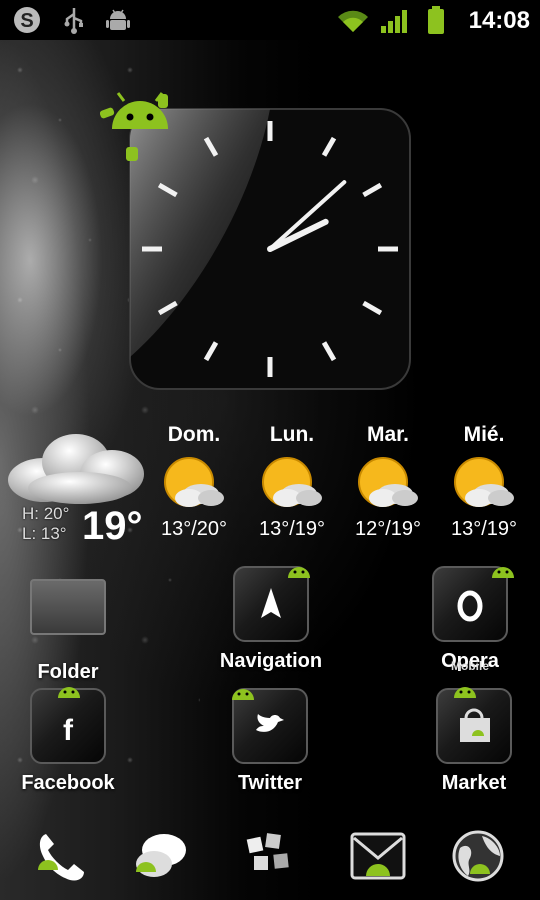 Image resolution: width=540 pixels, height=900 pixels. What do you see at coordinates (470, 666) in the screenshot?
I see `app-sublabel: Mobile` at bounding box center [470, 666].